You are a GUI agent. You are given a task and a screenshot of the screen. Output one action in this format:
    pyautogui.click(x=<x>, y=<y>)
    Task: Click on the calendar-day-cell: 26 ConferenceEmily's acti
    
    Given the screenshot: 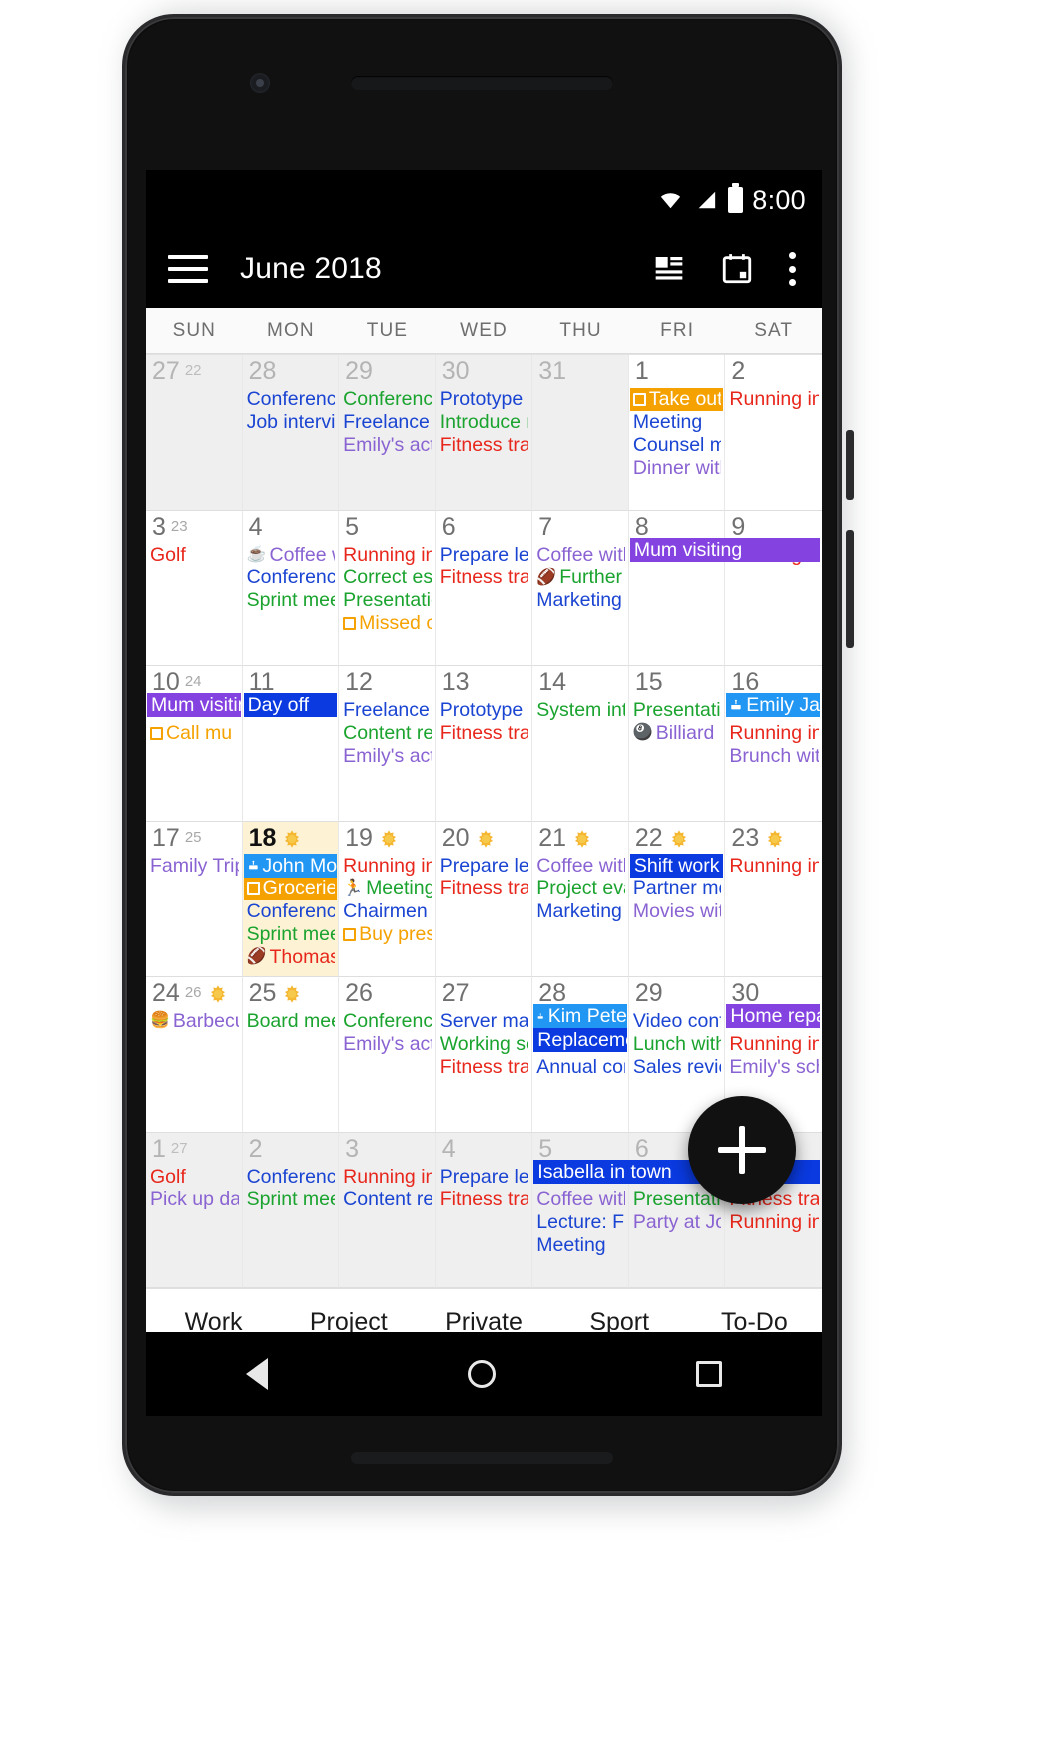 What is the action you would take?
    pyautogui.click(x=387, y=1055)
    